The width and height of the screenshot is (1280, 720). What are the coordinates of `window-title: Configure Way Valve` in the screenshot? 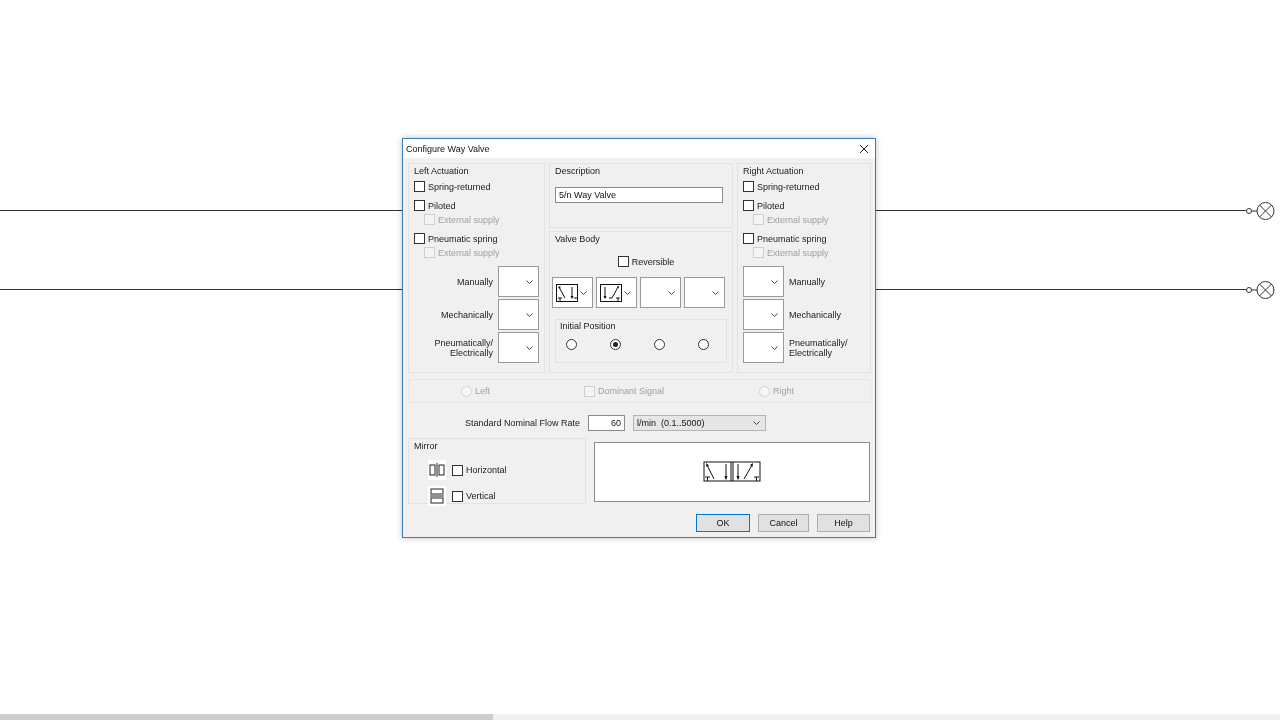 It's located at (448, 148).